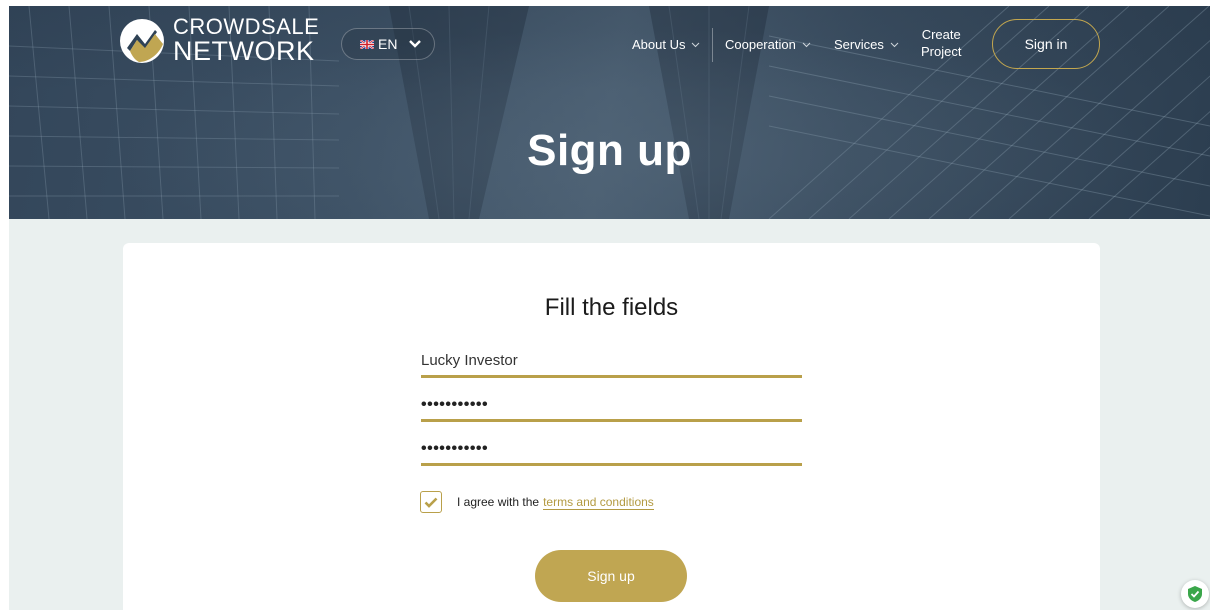 The width and height of the screenshot is (1210, 610). Describe the element at coordinates (244, 51) in the screenshot. I see `logo-line2: NETWORK` at that location.